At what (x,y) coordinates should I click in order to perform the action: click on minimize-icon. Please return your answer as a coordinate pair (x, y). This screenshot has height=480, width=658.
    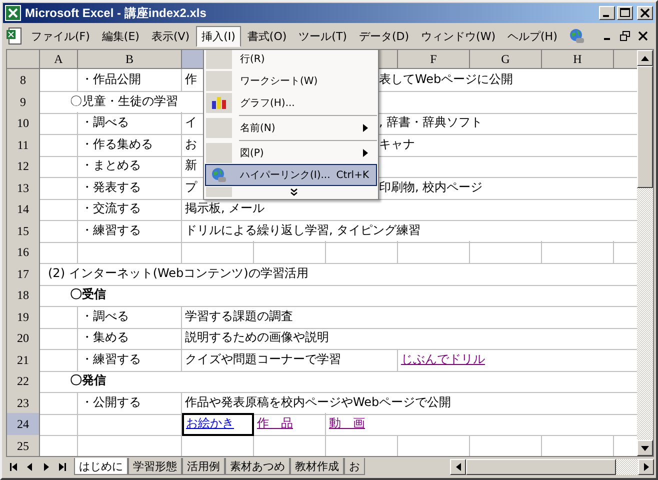
    Looking at the image, I should click on (606, 16).